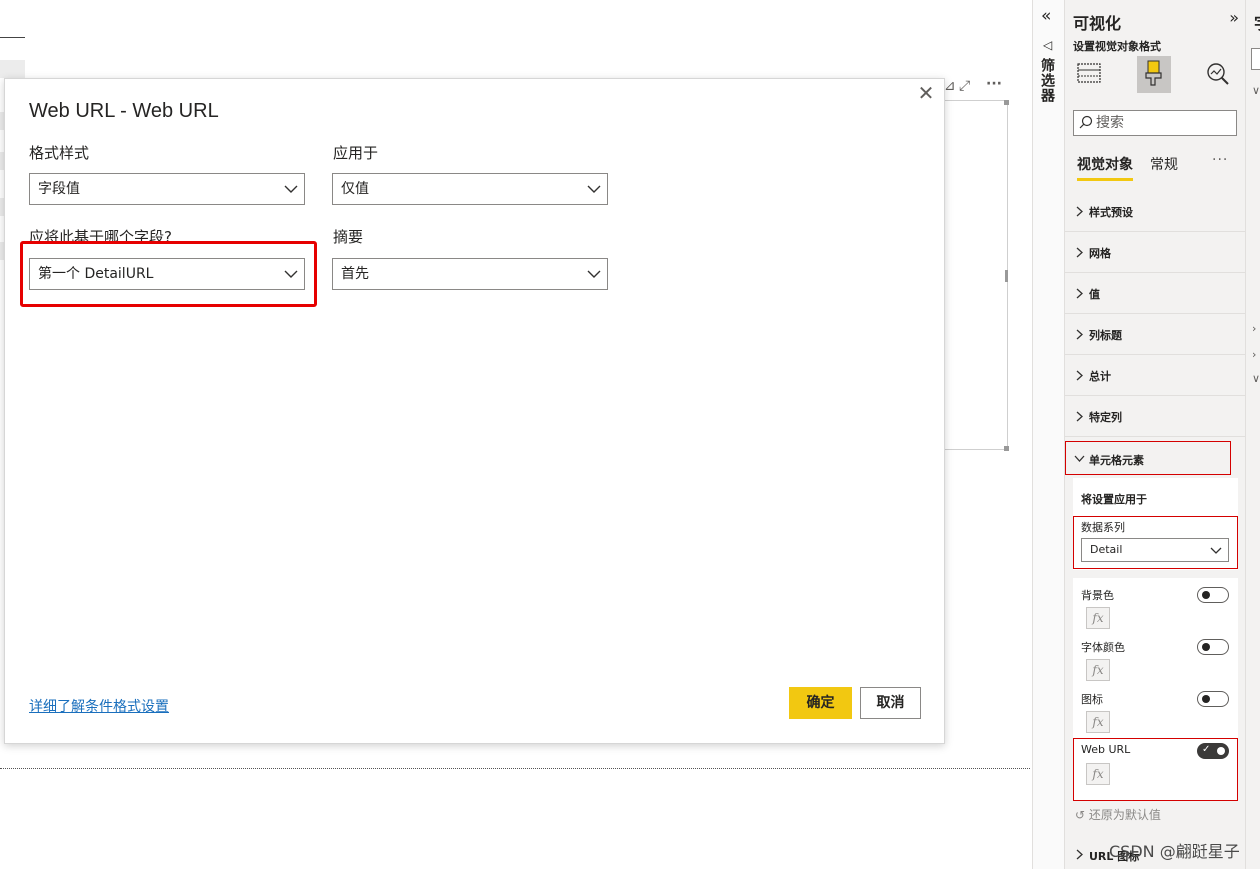 The width and height of the screenshot is (1260, 869). Describe the element at coordinates (926, 93) in the screenshot. I see `close-icon: ✕` at that location.